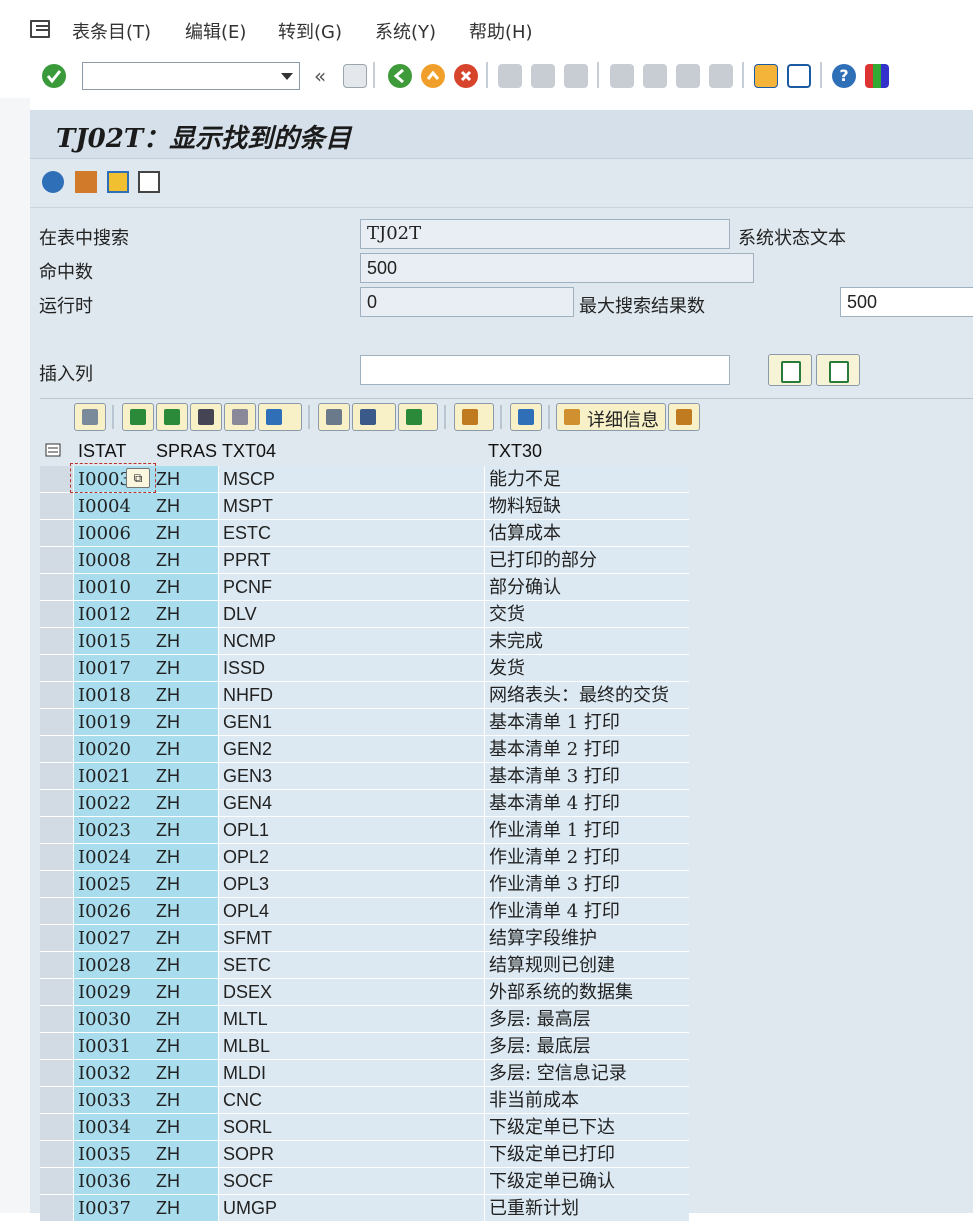 This screenshot has width=973, height=1222. Describe the element at coordinates (138, 417) in the screenshot. I see `sort-ascending-button` at that location.